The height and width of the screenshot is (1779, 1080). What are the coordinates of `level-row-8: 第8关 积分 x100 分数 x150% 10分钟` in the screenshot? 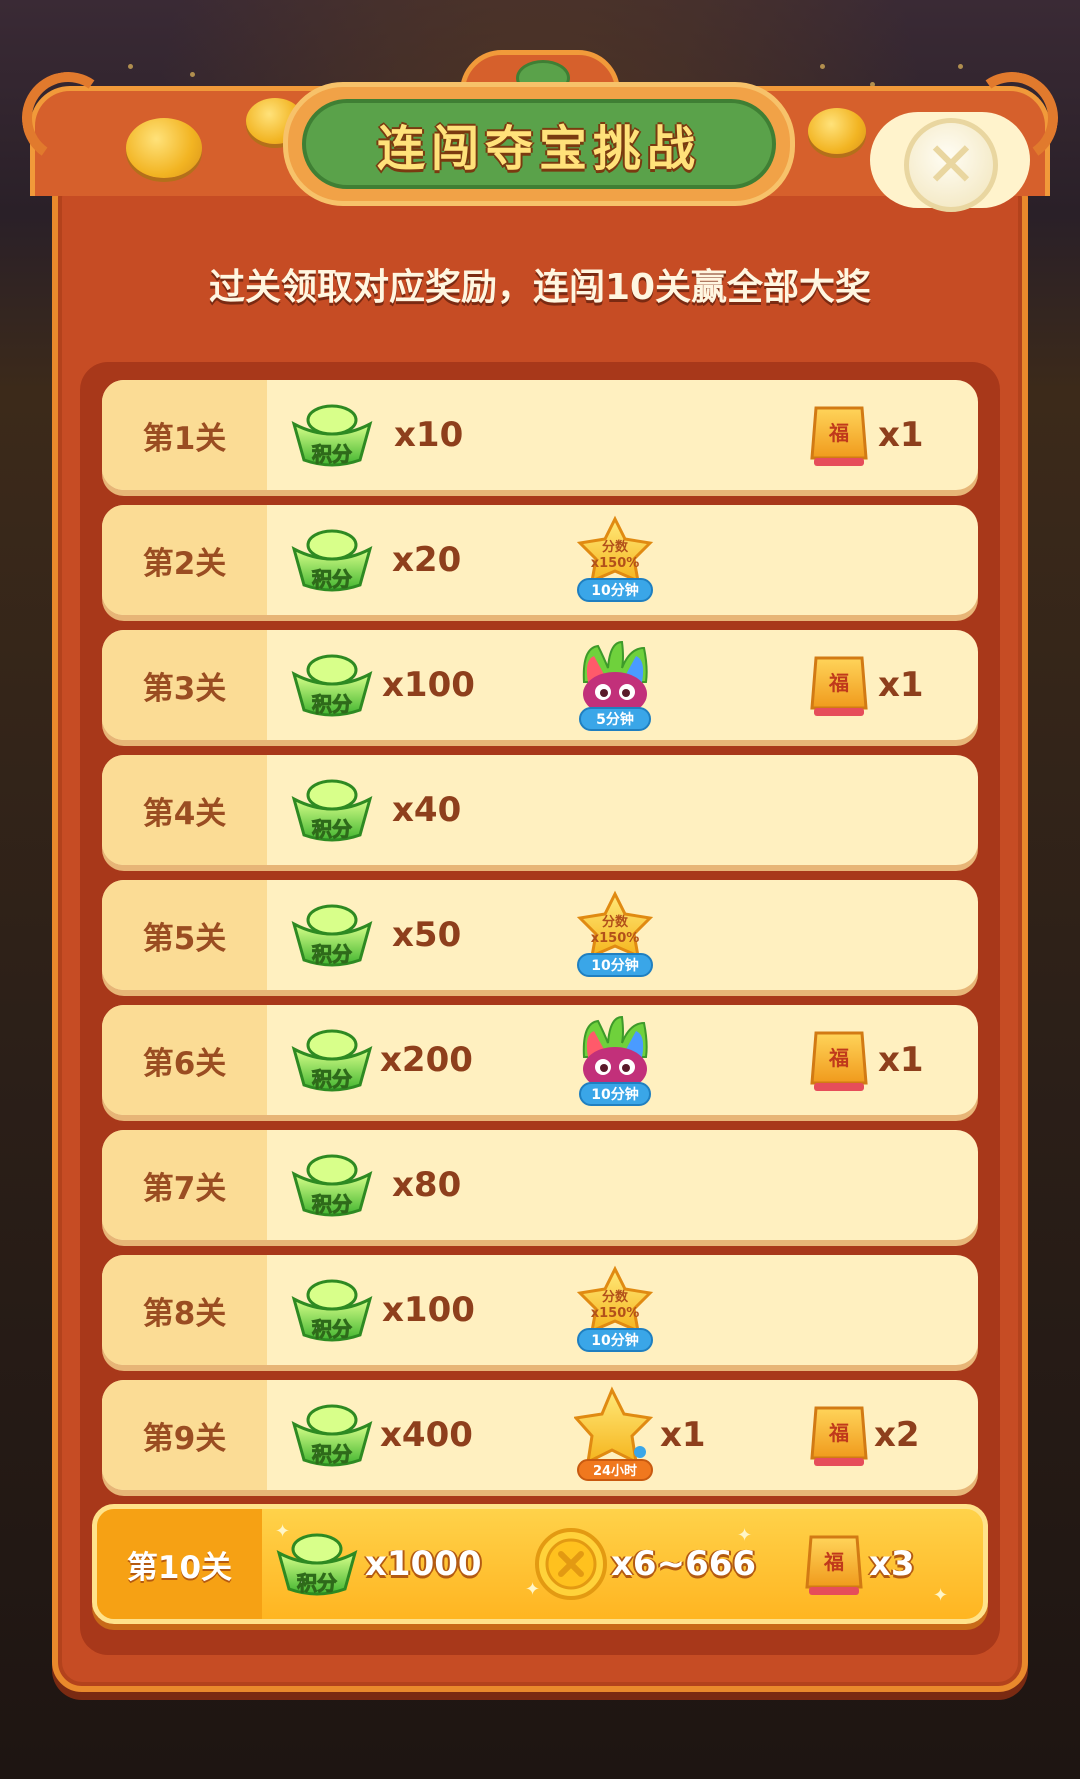 It's located at (540, 1310).